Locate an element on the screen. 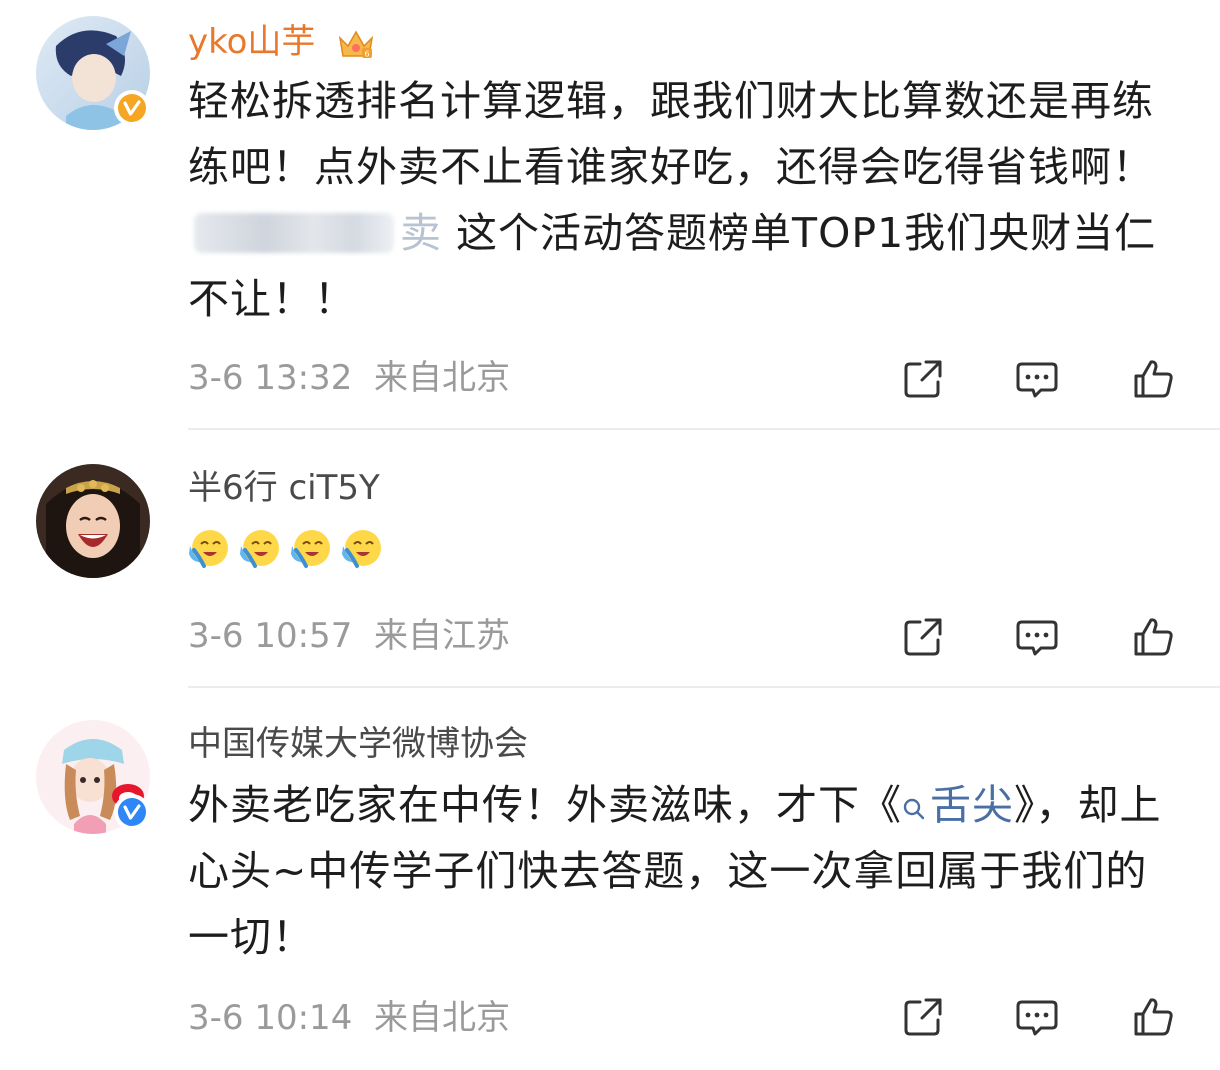 This screenshot has height=1070, width=1220. comment-meta: 3-6 10:14 来自北京 is located at coordinates (349, 1018).